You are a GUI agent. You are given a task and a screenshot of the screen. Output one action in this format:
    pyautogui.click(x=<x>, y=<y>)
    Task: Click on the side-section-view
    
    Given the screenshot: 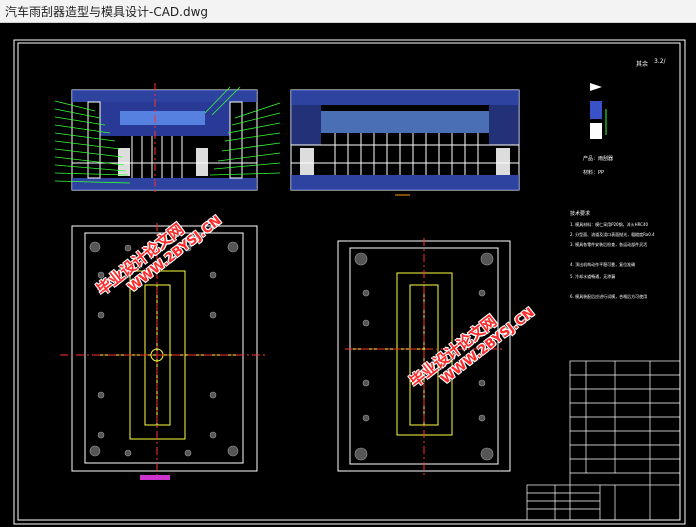 What is the action you would take?
    pyautogui.click(x=405, y=142)
    